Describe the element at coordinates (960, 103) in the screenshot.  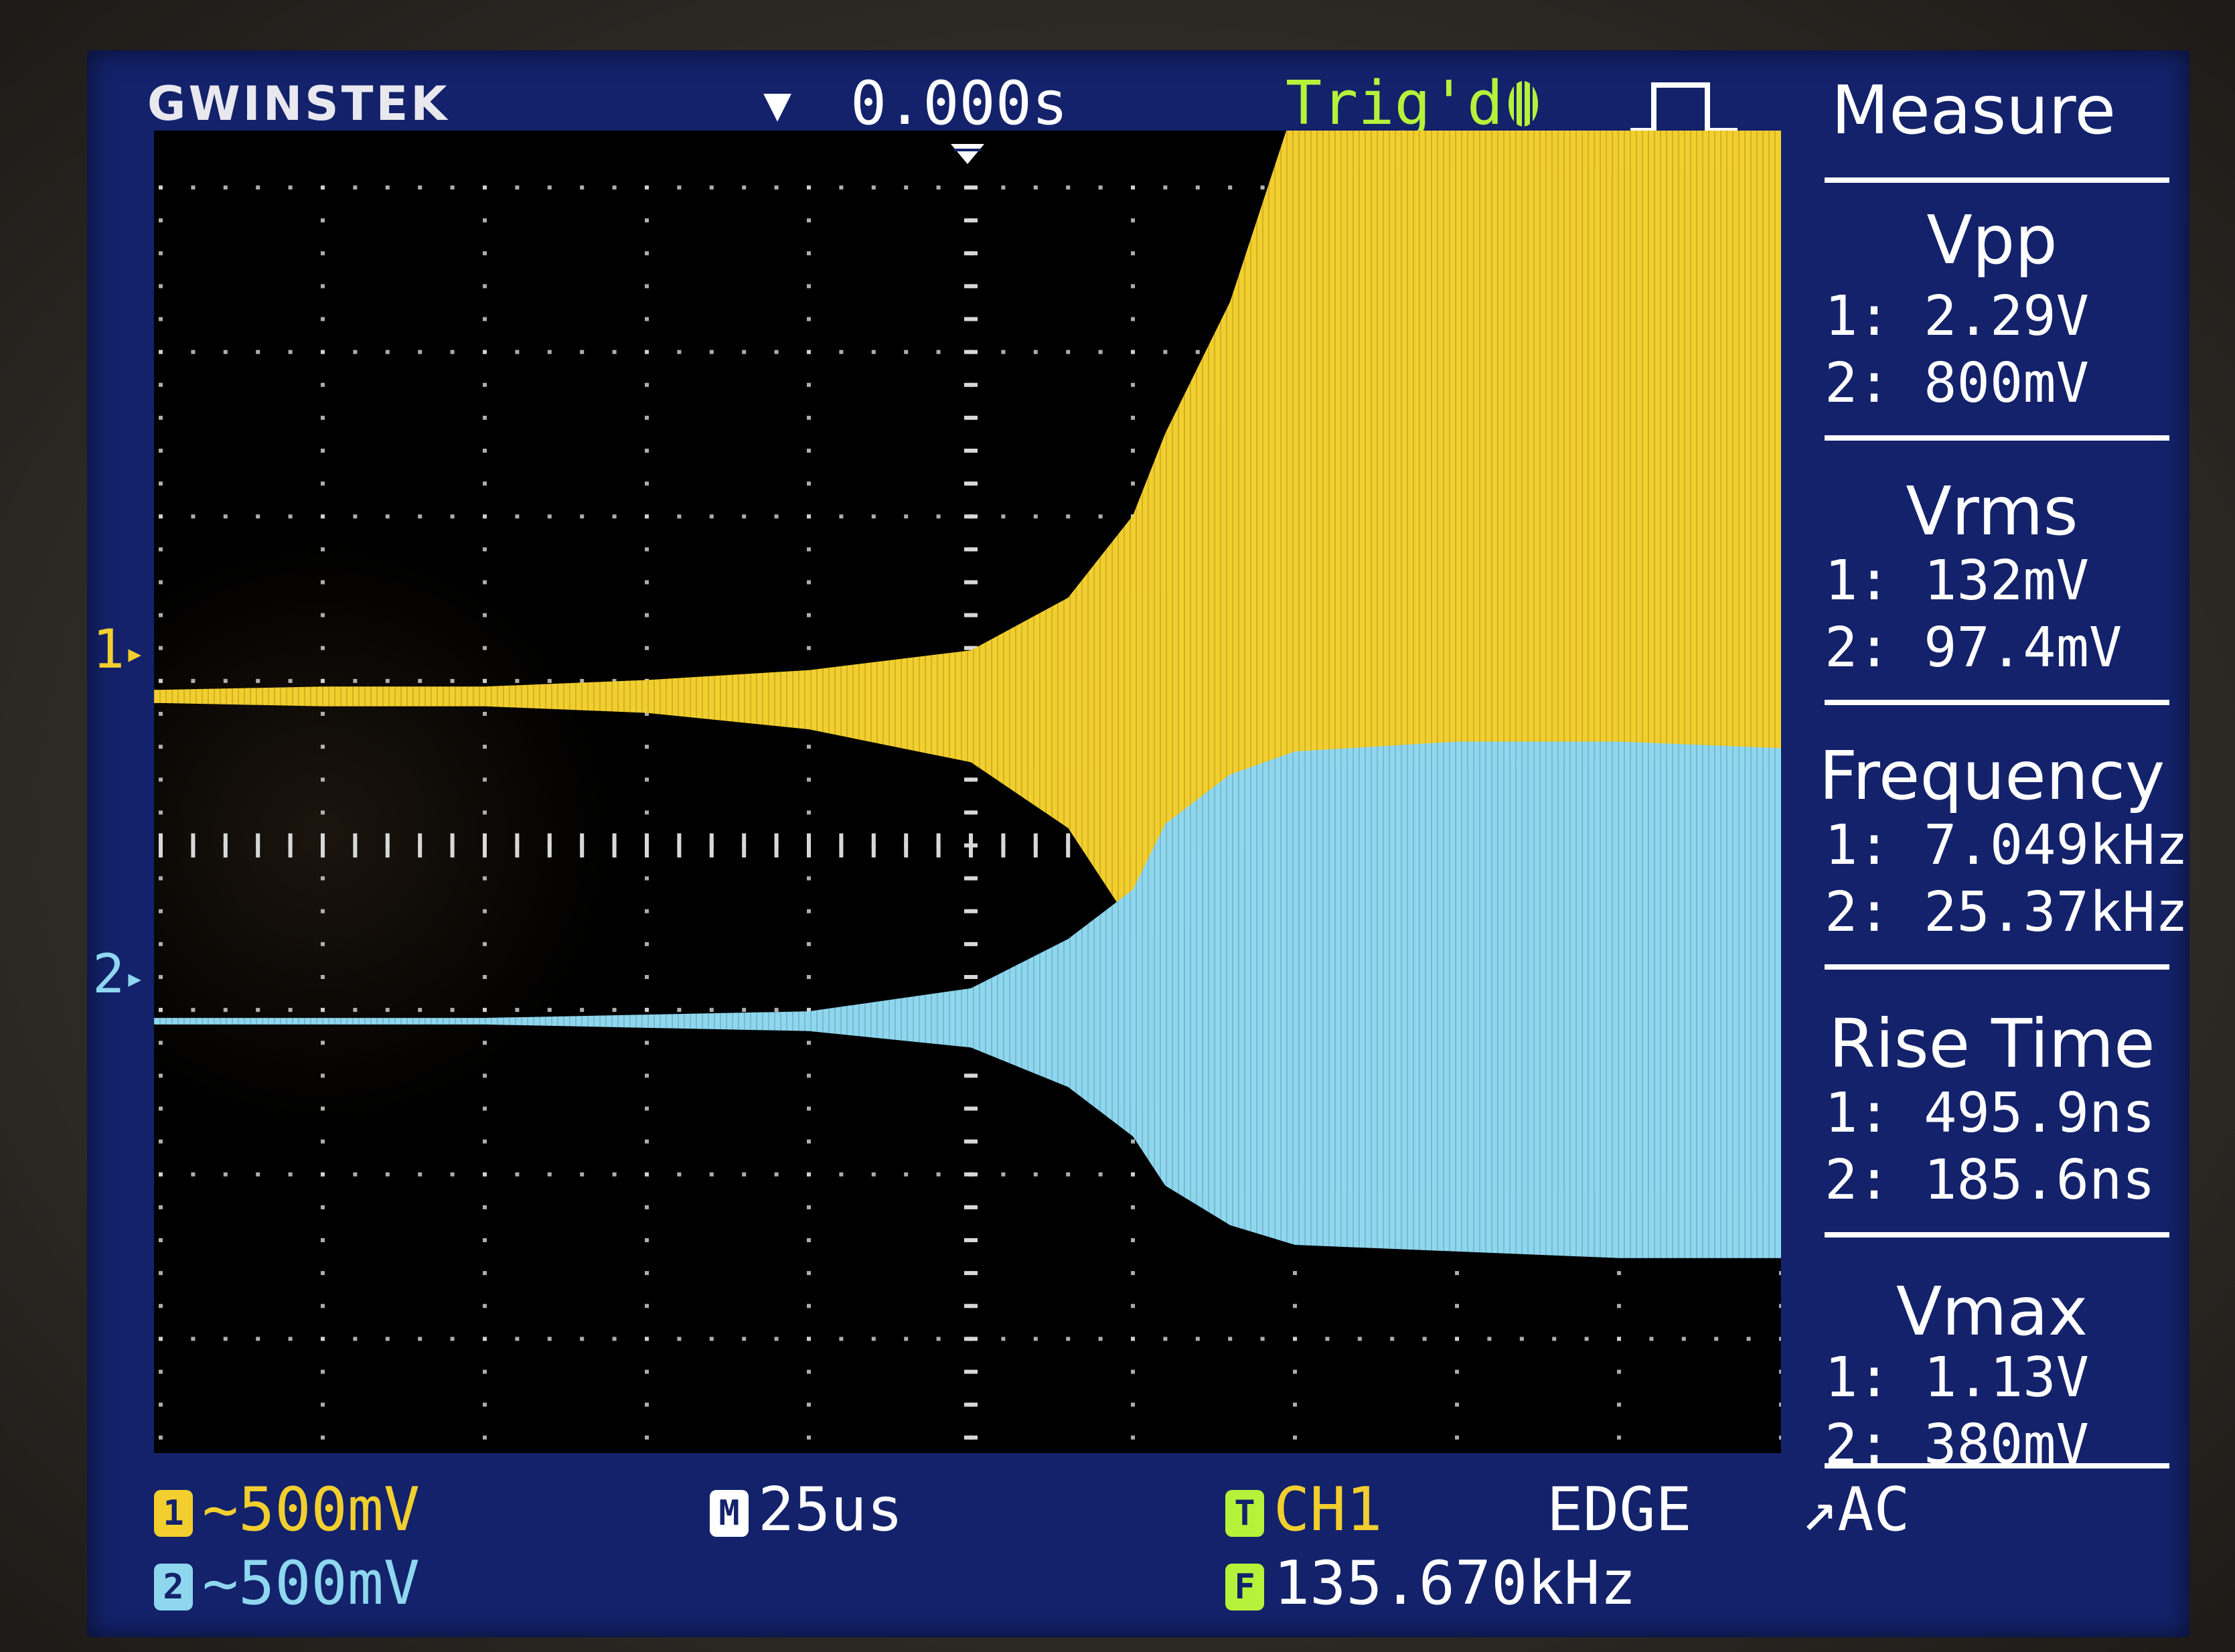
I see `time-offset-readout: 0.000s` at that location.